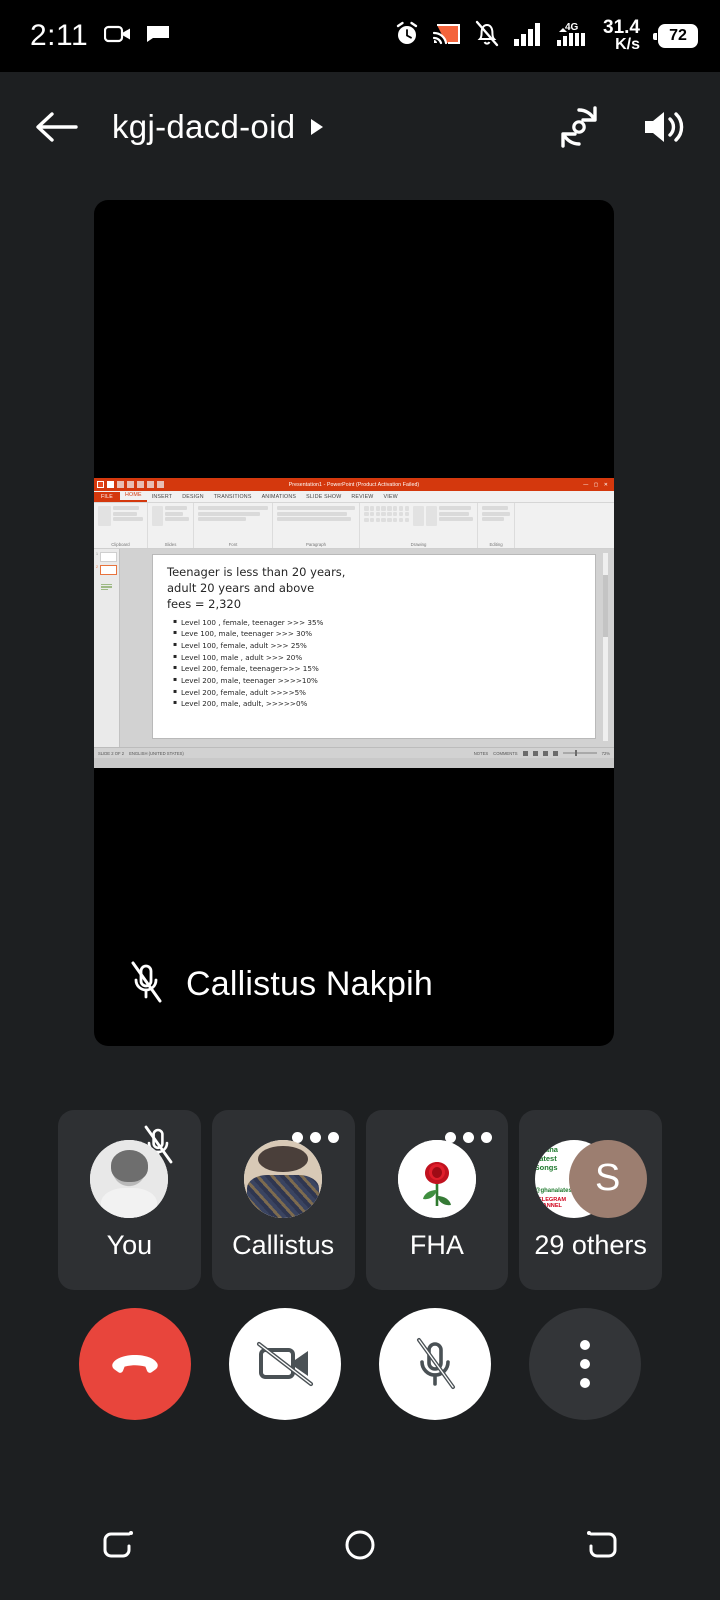 The height and width of the screenshot is (1600, 720). Describe the element at coordinates (106, 557) in the screenshot. I see `slide-thumbnail: 1` at that location.